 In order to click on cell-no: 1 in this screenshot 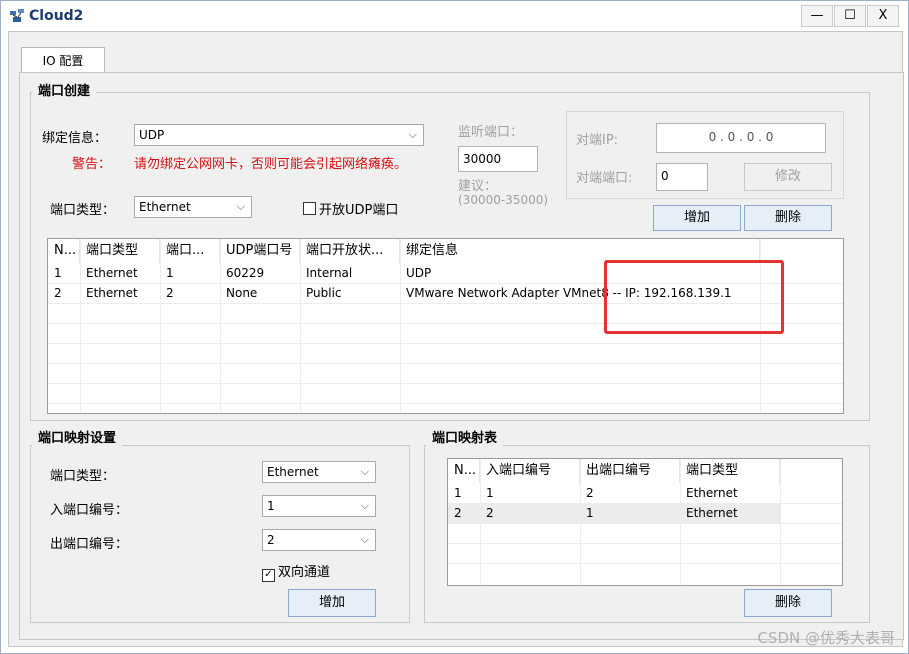, I will do `click(58, 273)`.